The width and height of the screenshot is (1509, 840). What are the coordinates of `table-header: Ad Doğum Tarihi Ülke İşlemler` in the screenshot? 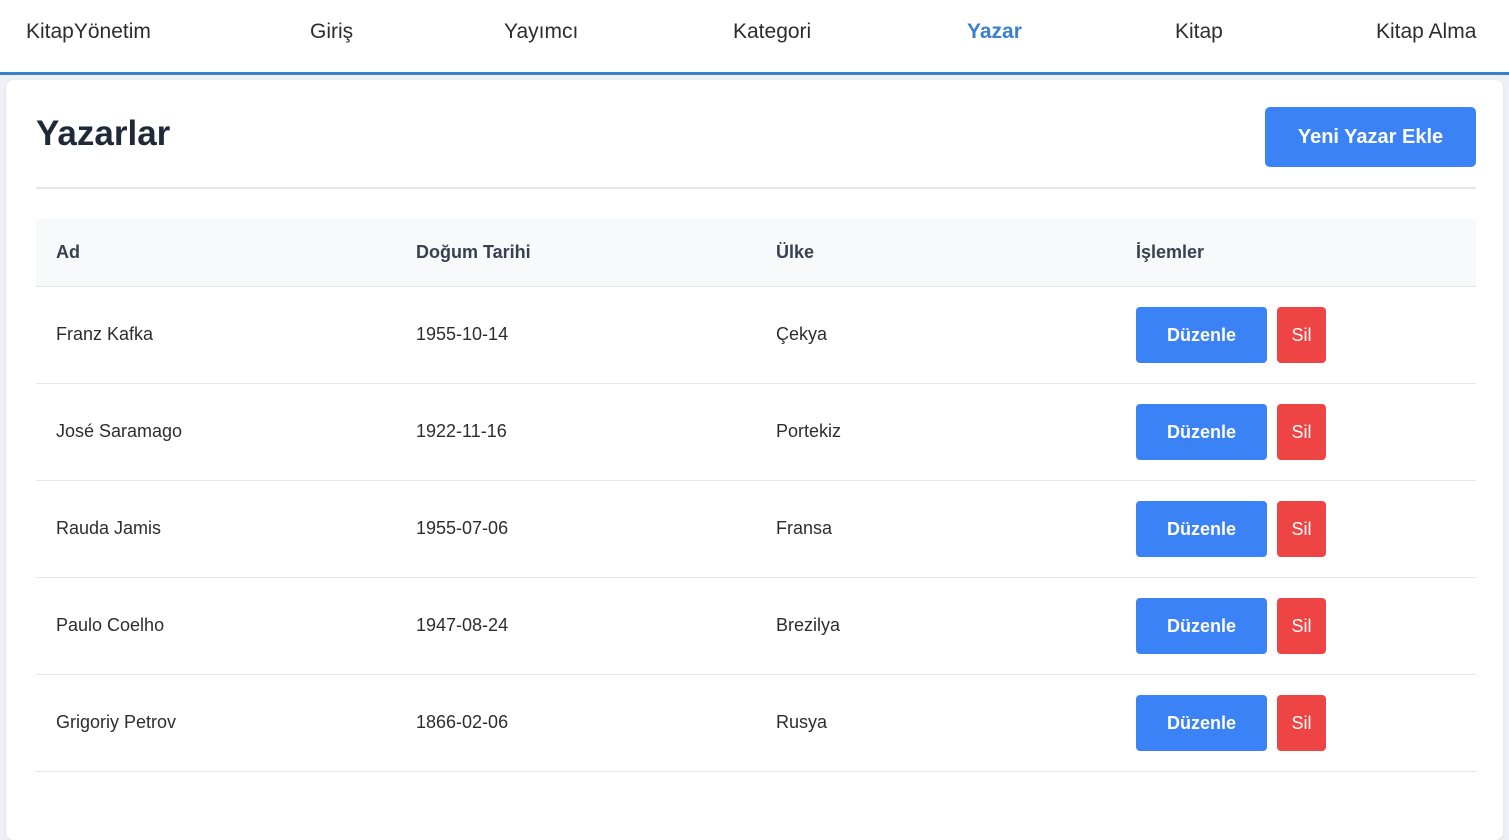 It's located at (756, 253).